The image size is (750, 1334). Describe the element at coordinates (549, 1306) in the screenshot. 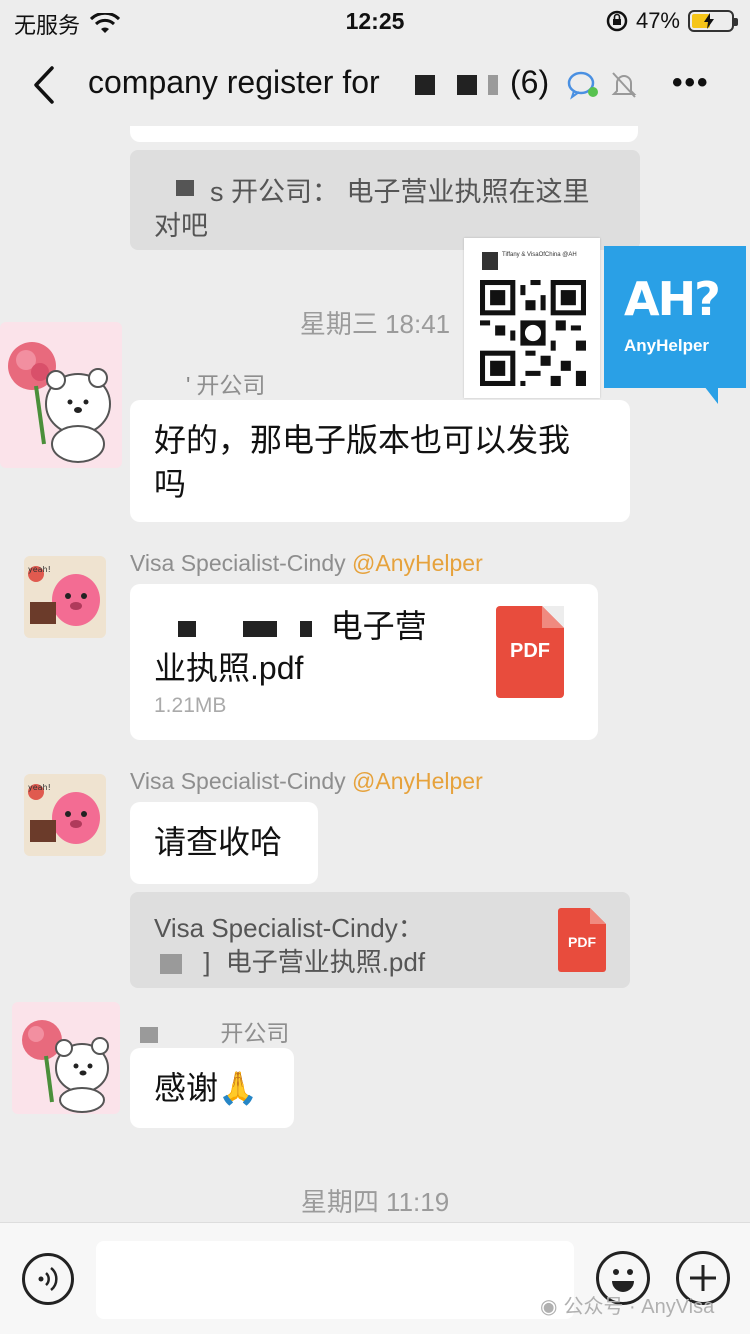

I see `wechat-icon: ◉` at that location.